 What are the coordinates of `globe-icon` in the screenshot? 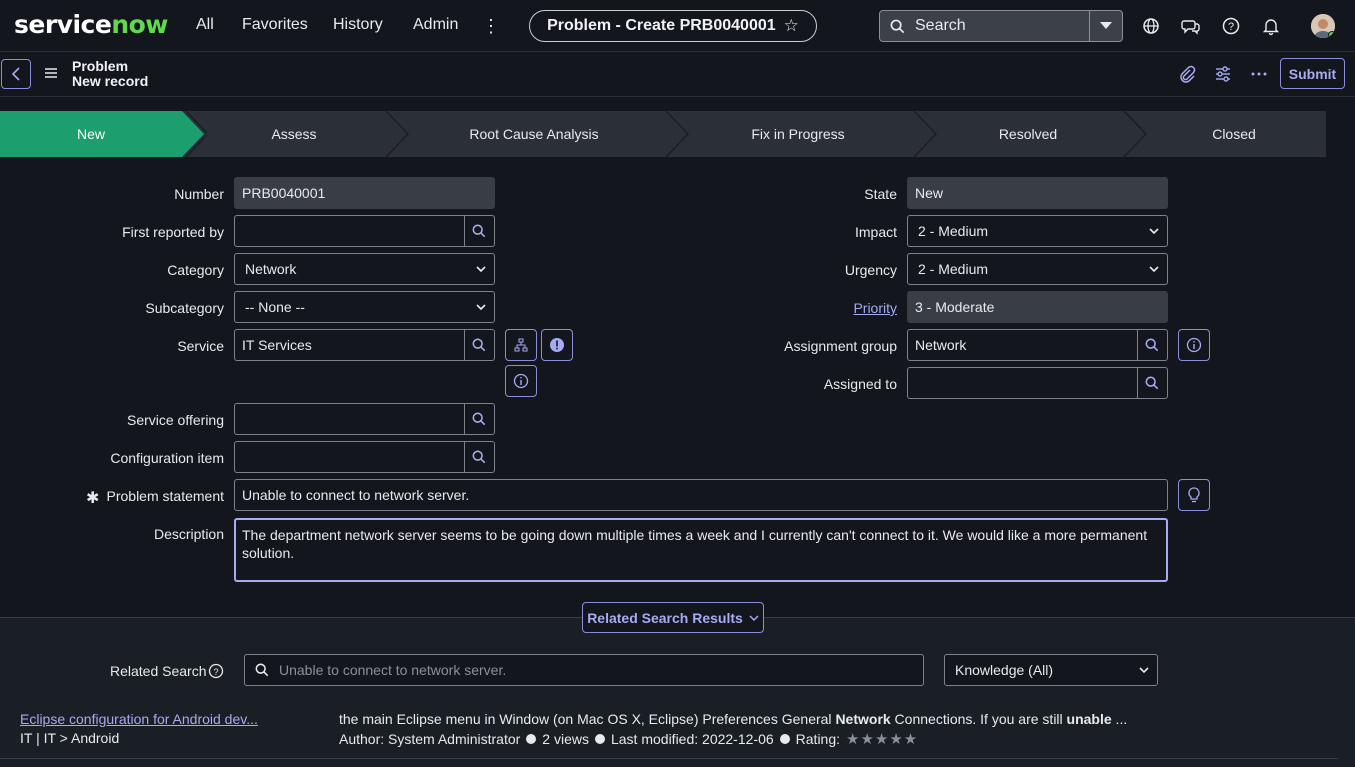 It's located at (1151, 26).